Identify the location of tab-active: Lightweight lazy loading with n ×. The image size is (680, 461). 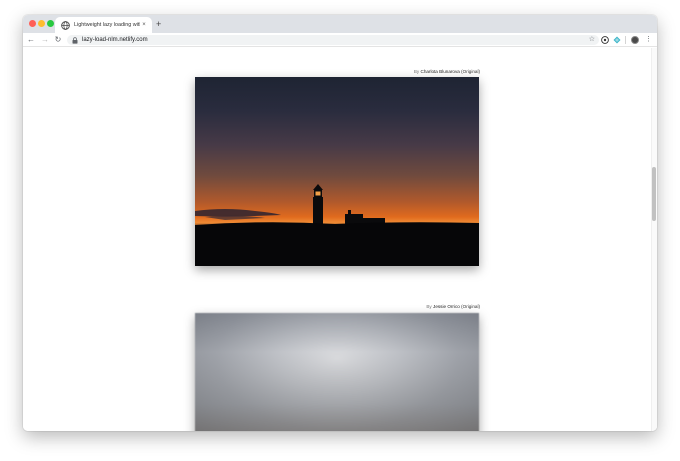
(103, 25).